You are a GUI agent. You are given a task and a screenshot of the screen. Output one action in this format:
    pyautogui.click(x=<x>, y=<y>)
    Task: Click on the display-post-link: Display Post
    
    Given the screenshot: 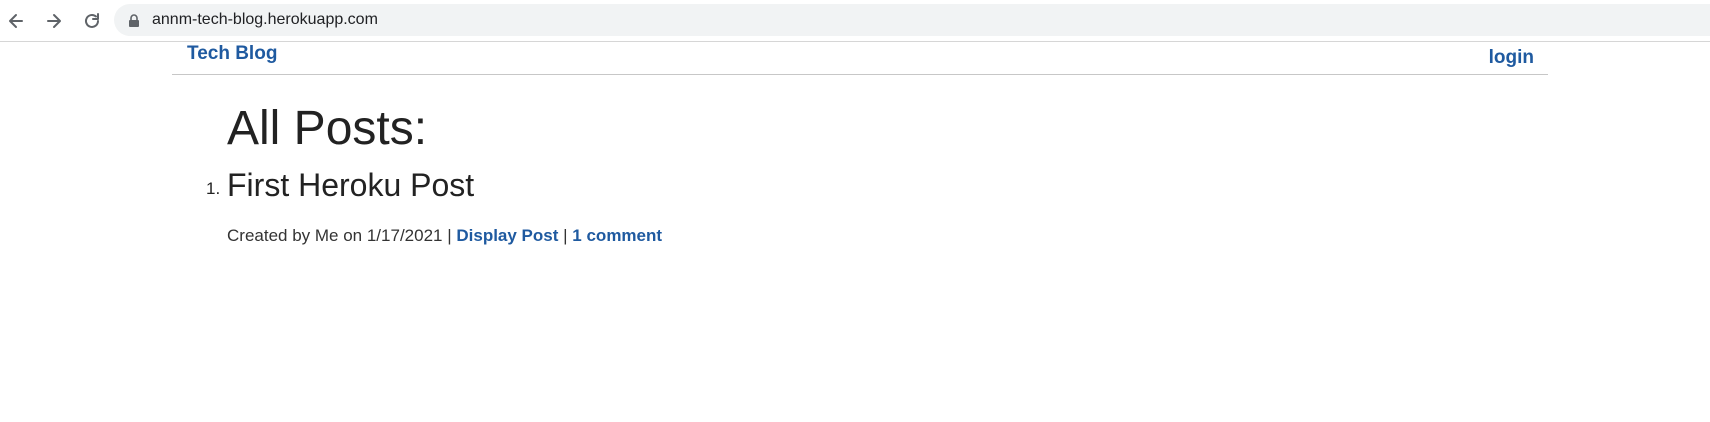 What is the action you would take?
    pyautogui.click(x=507, y=235)
    